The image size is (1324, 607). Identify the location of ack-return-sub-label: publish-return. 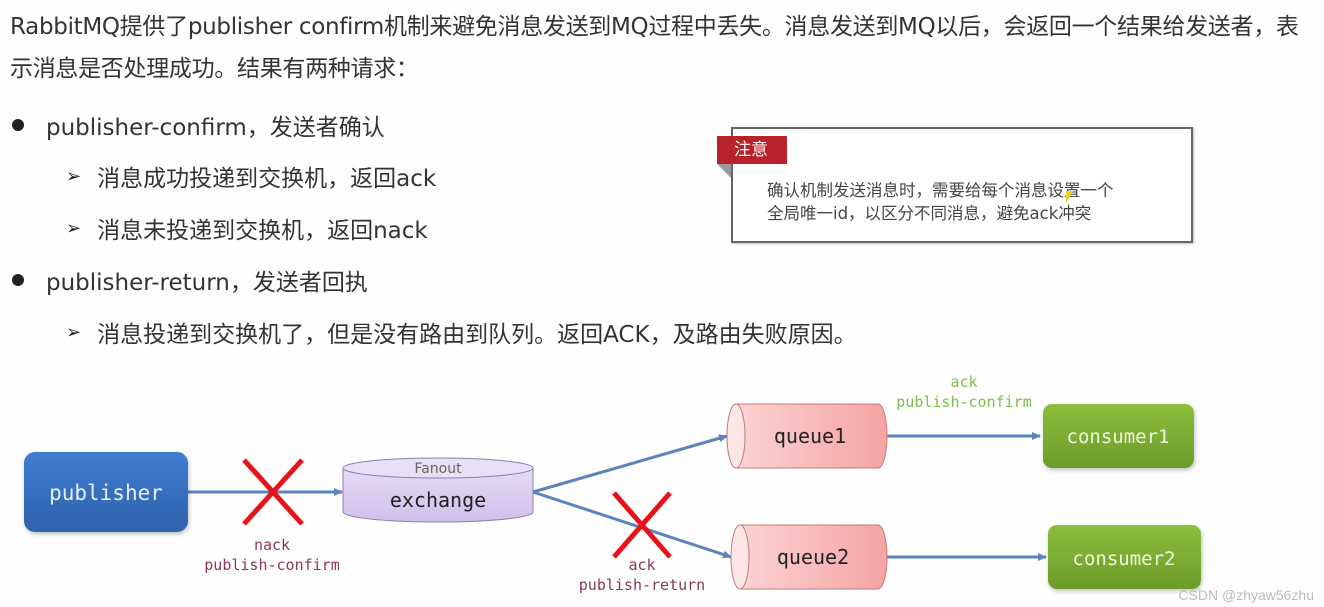
(642, 585).